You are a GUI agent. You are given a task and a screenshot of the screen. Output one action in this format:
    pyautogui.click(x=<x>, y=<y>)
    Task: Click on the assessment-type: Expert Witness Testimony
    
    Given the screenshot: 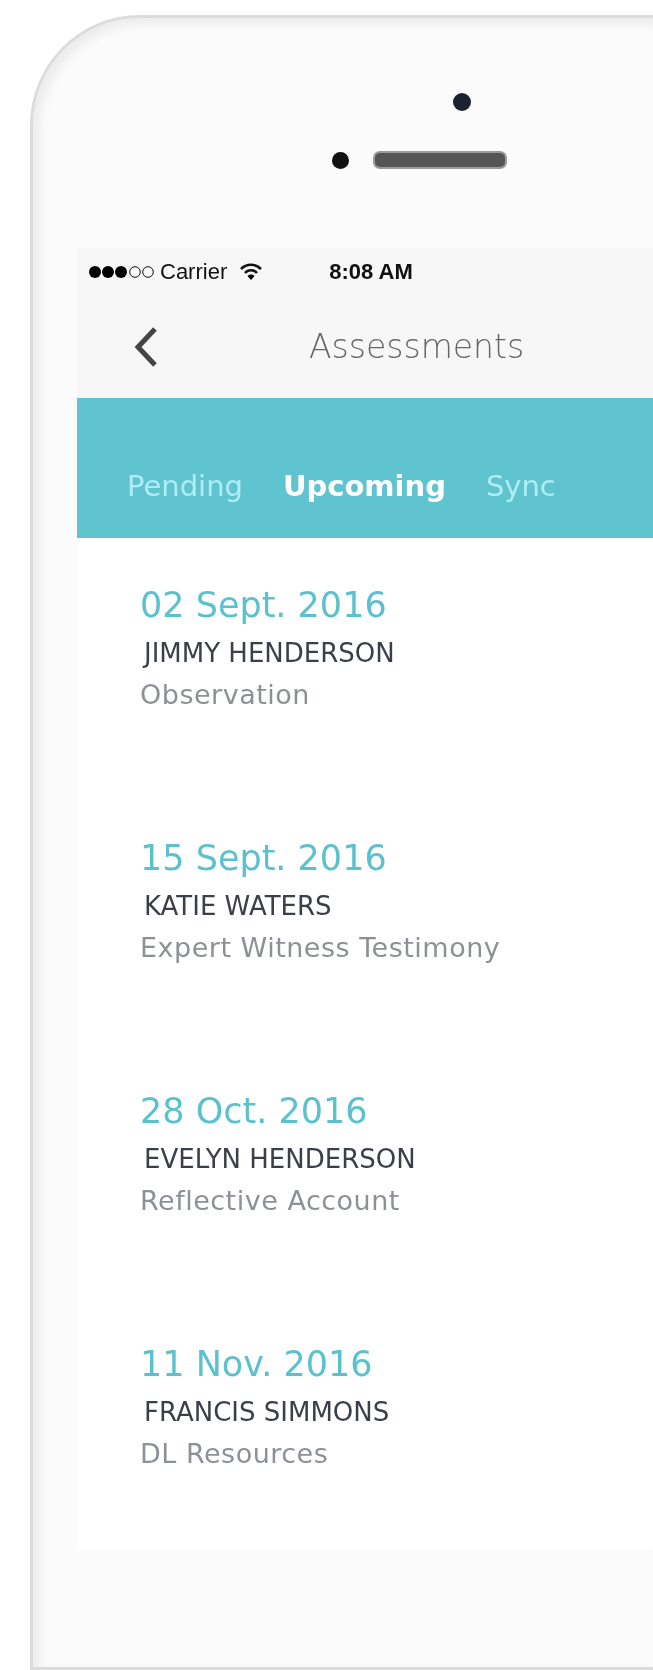 What is the action you would take?
    pyautogui.click(x=320, y=948)
    